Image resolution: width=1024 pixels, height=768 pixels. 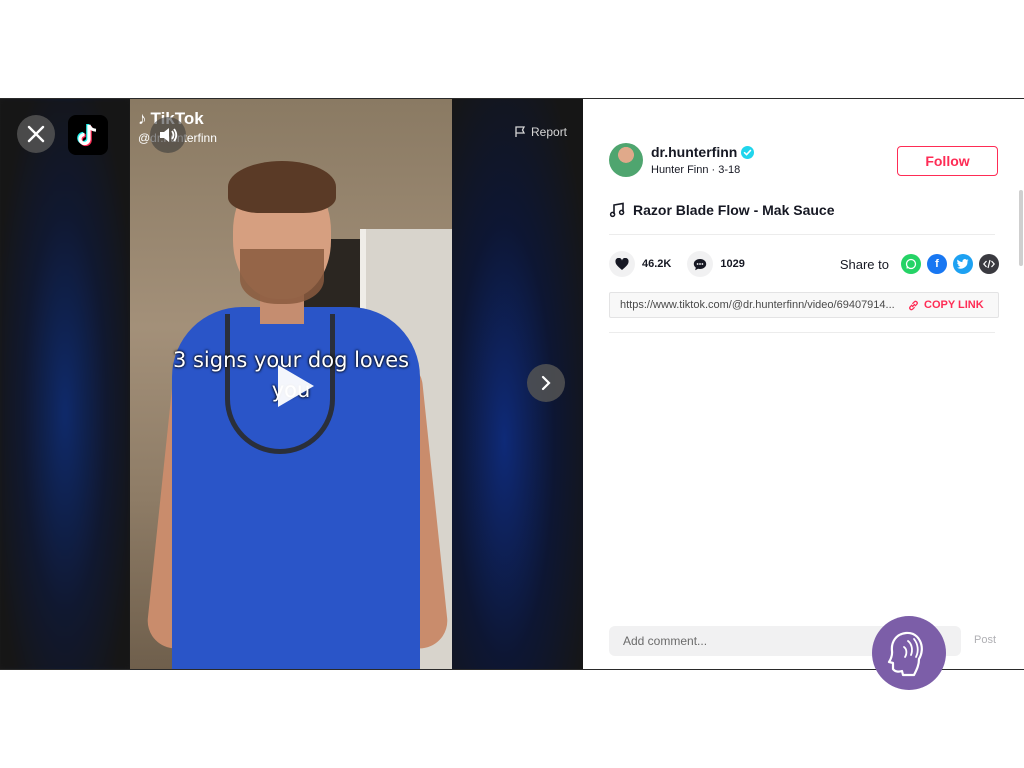 What do you see at coordinates (622, 264) in the screenshot?
I see `heart-icon` at bounding box center [622, 264].